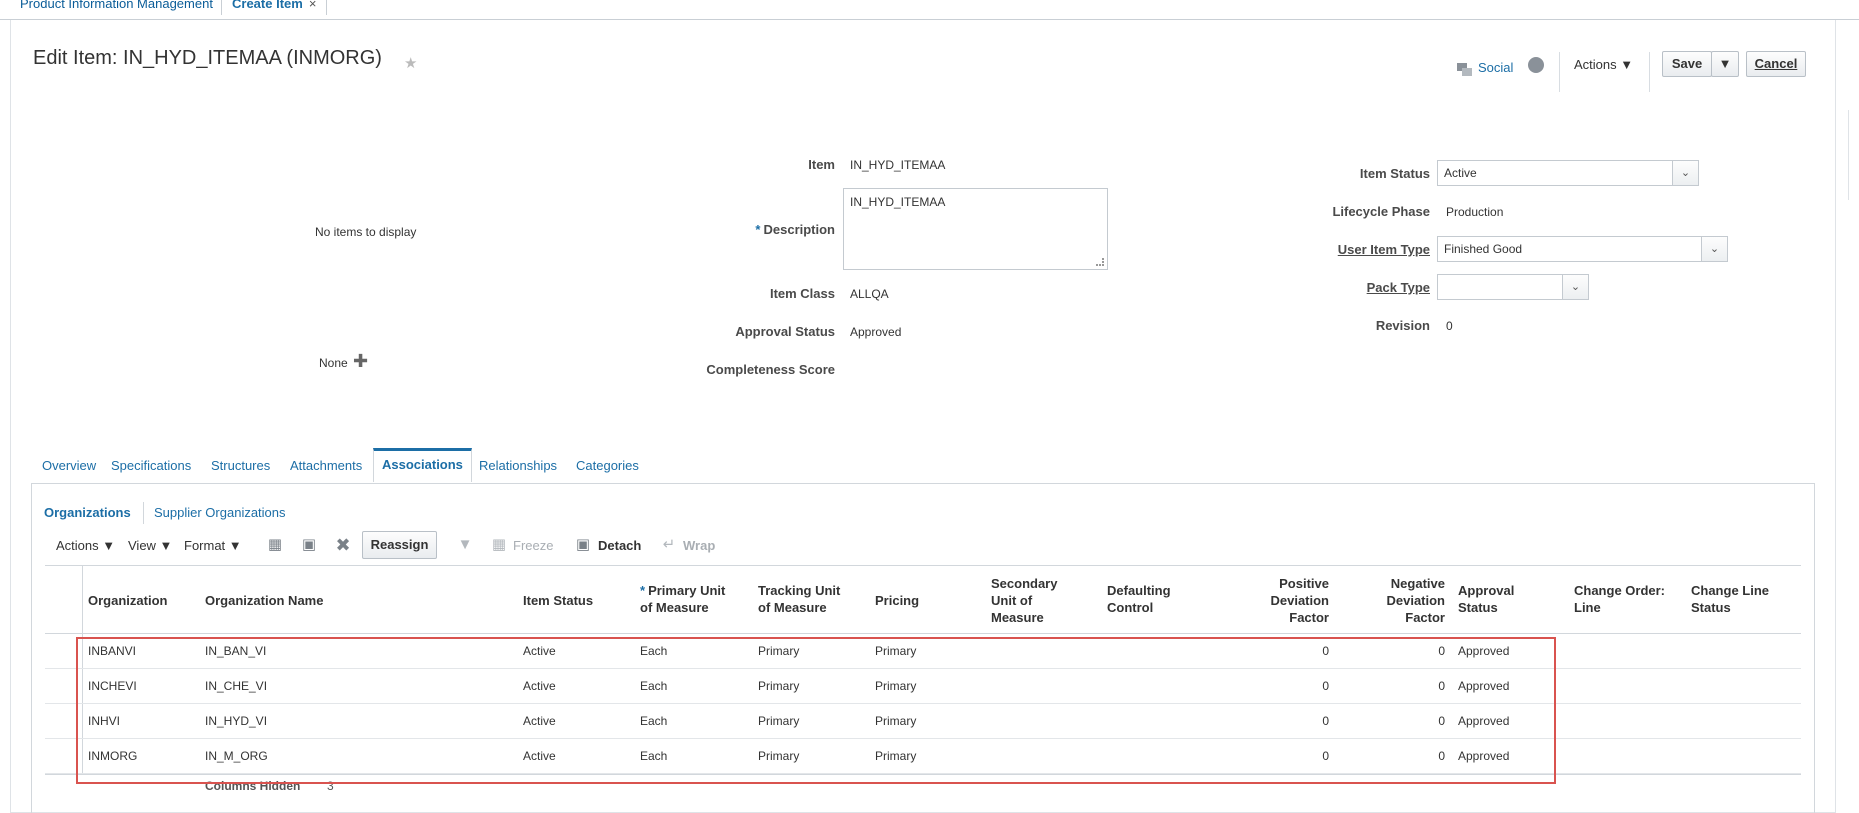  I want to click on tab-attachments: Attachments, so click(326, 467).